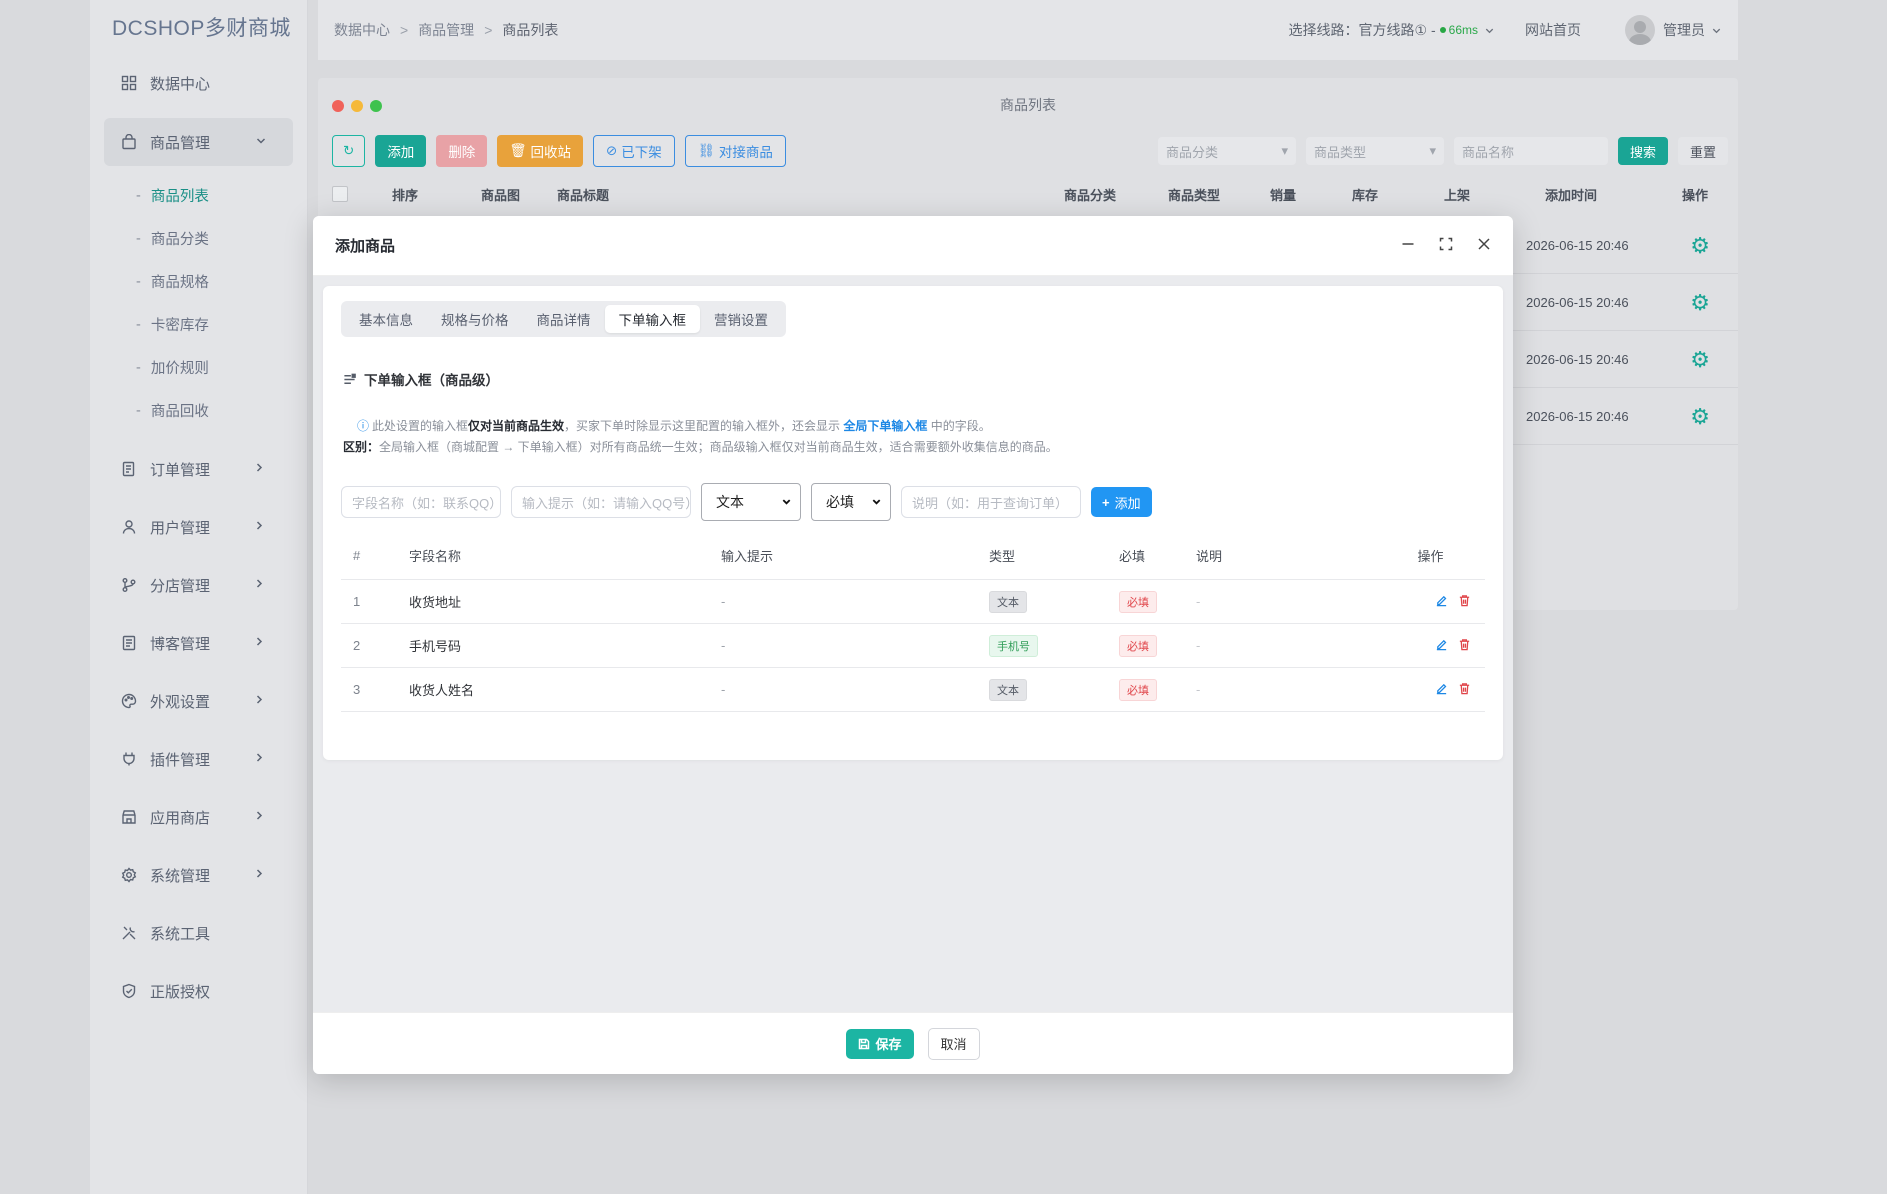 This screenshot has width=1887, height=1194. Describe the element at coordinates (198, 410) in the screenshot. I see `sidebar-sub-product-recycle: - 商品回收` at that location.